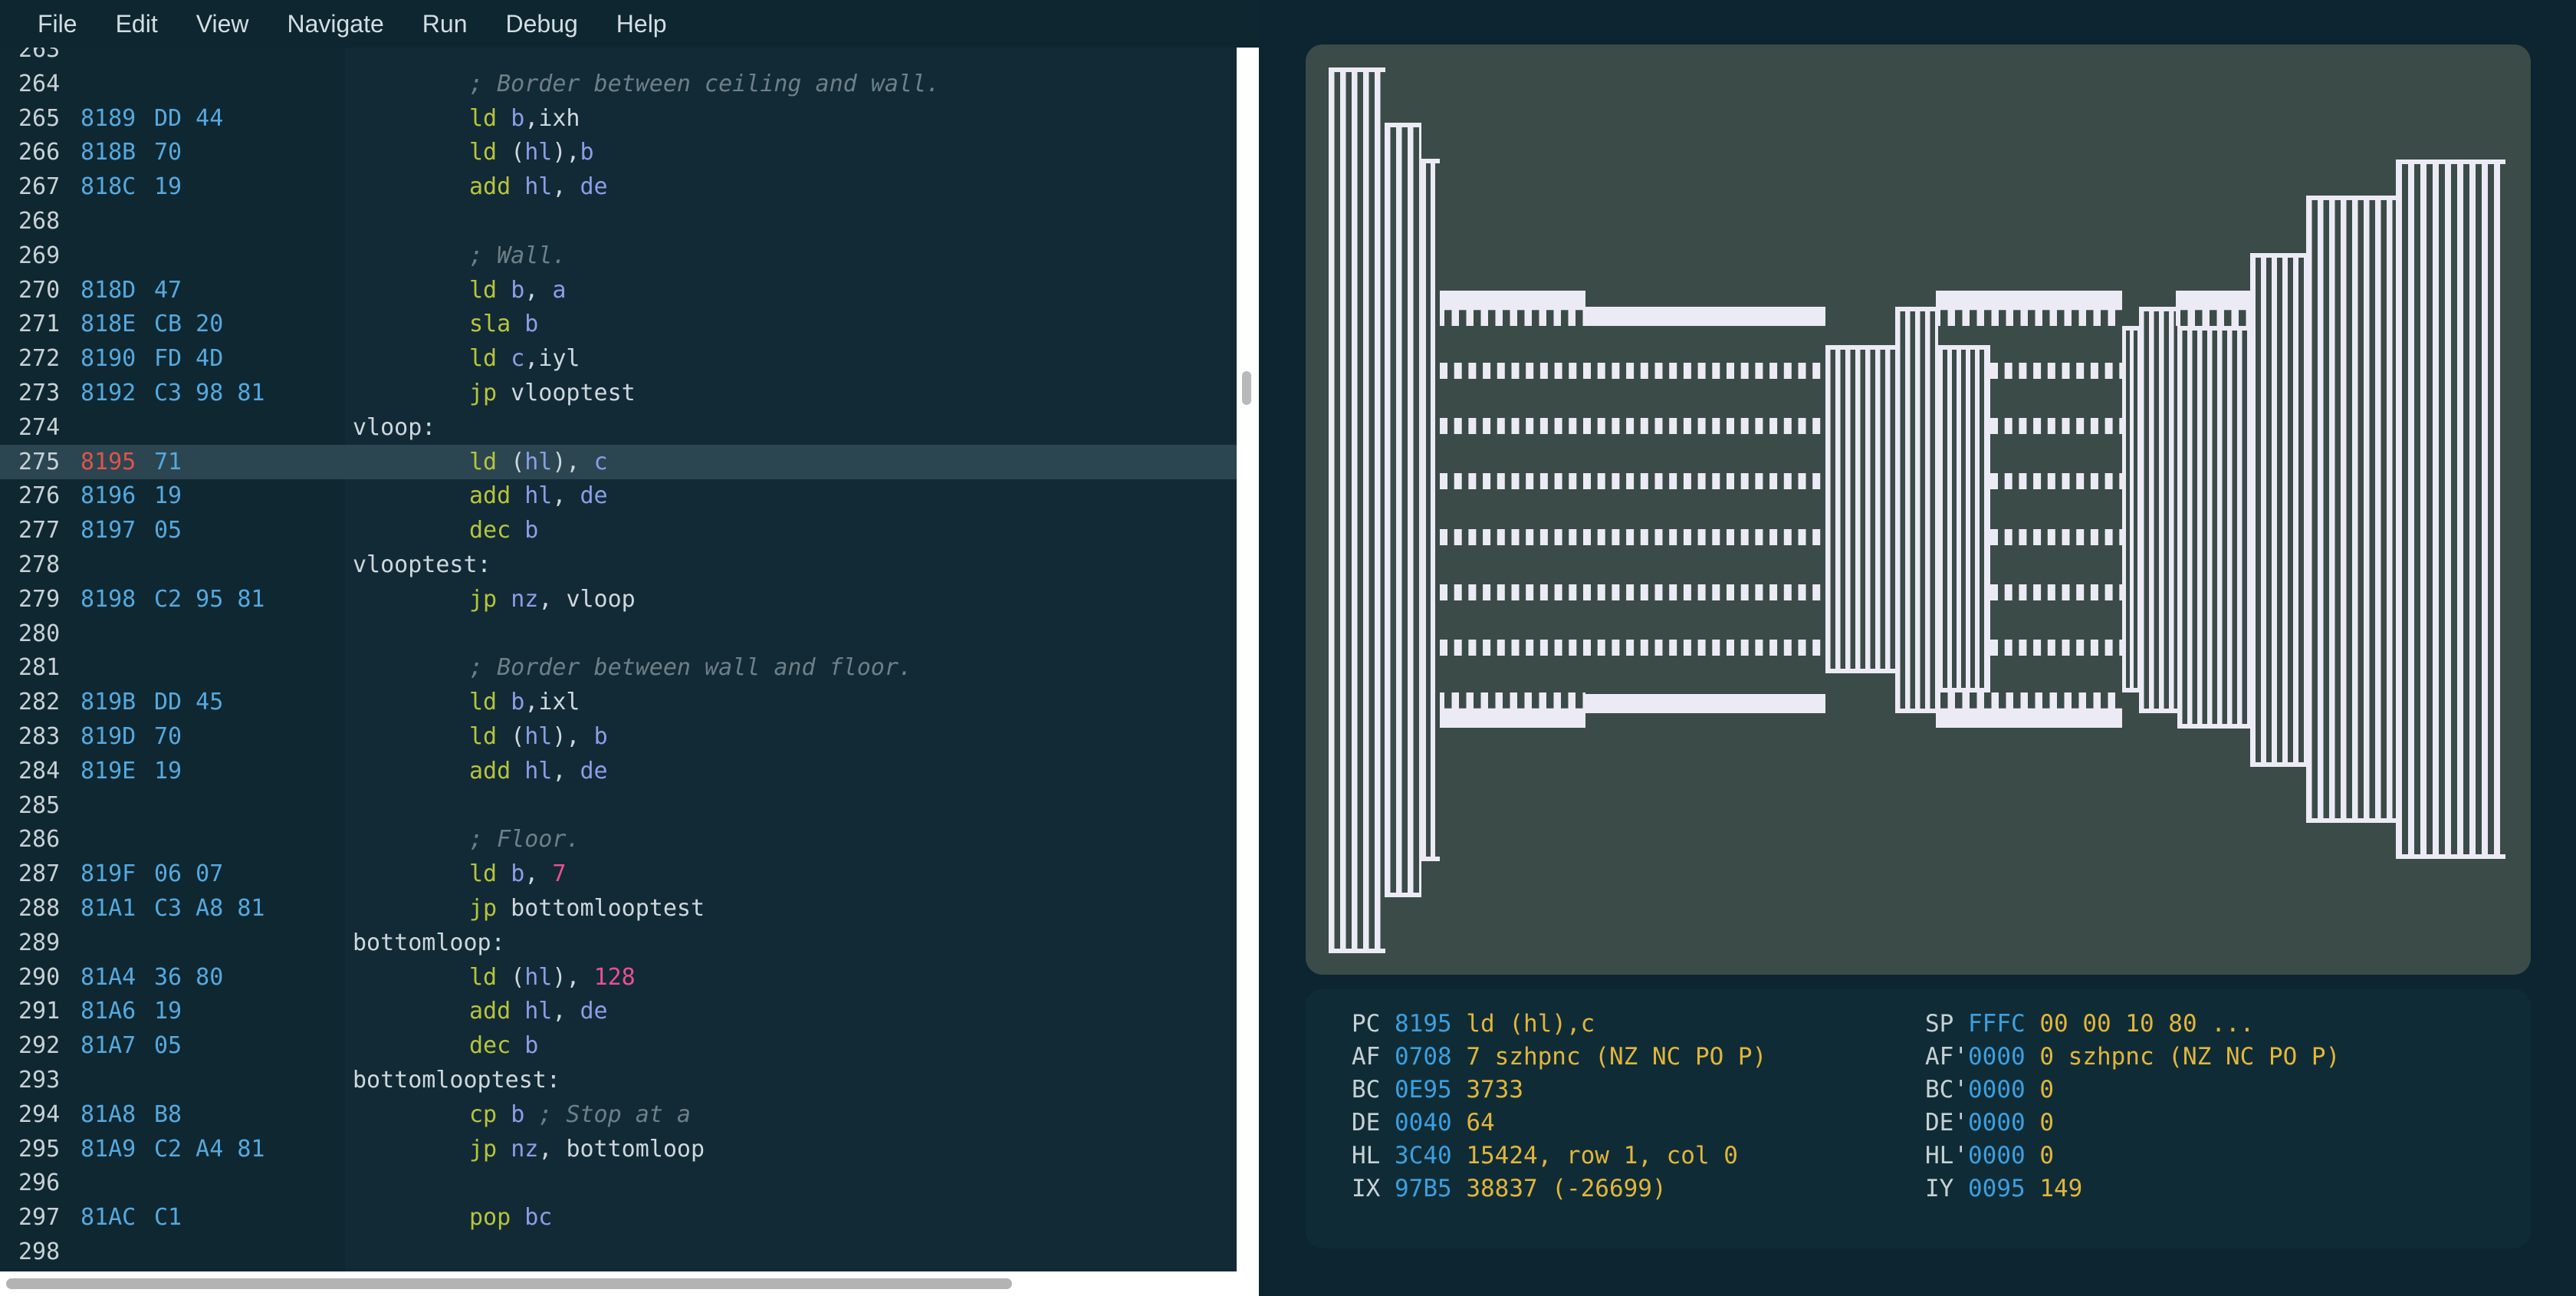 This screenshot has width=2576, height=1296. I want to click on code-line: 266 818B 70 ld (hl),b, so click(618, 152).